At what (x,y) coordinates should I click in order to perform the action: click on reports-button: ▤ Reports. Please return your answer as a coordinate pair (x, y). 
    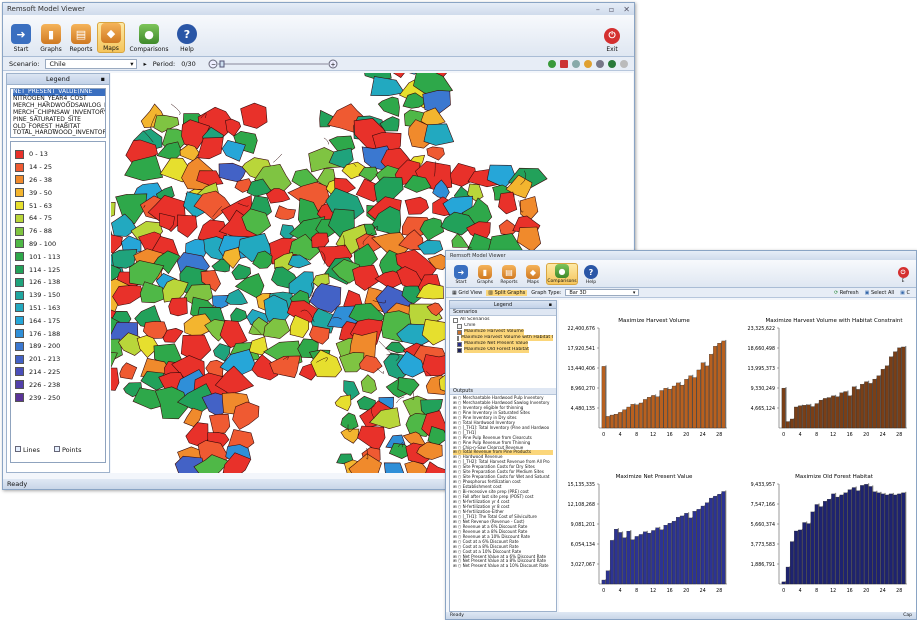
    Looking at the image, I should click on (81, 38).